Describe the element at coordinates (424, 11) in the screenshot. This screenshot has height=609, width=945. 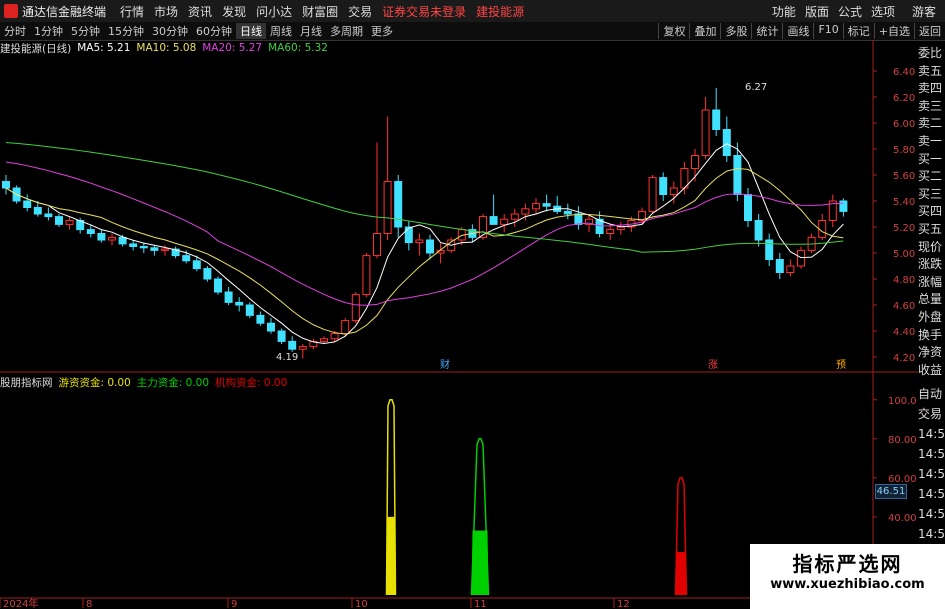
I see `trade-login-notice: 证券交易未登录` at that location.